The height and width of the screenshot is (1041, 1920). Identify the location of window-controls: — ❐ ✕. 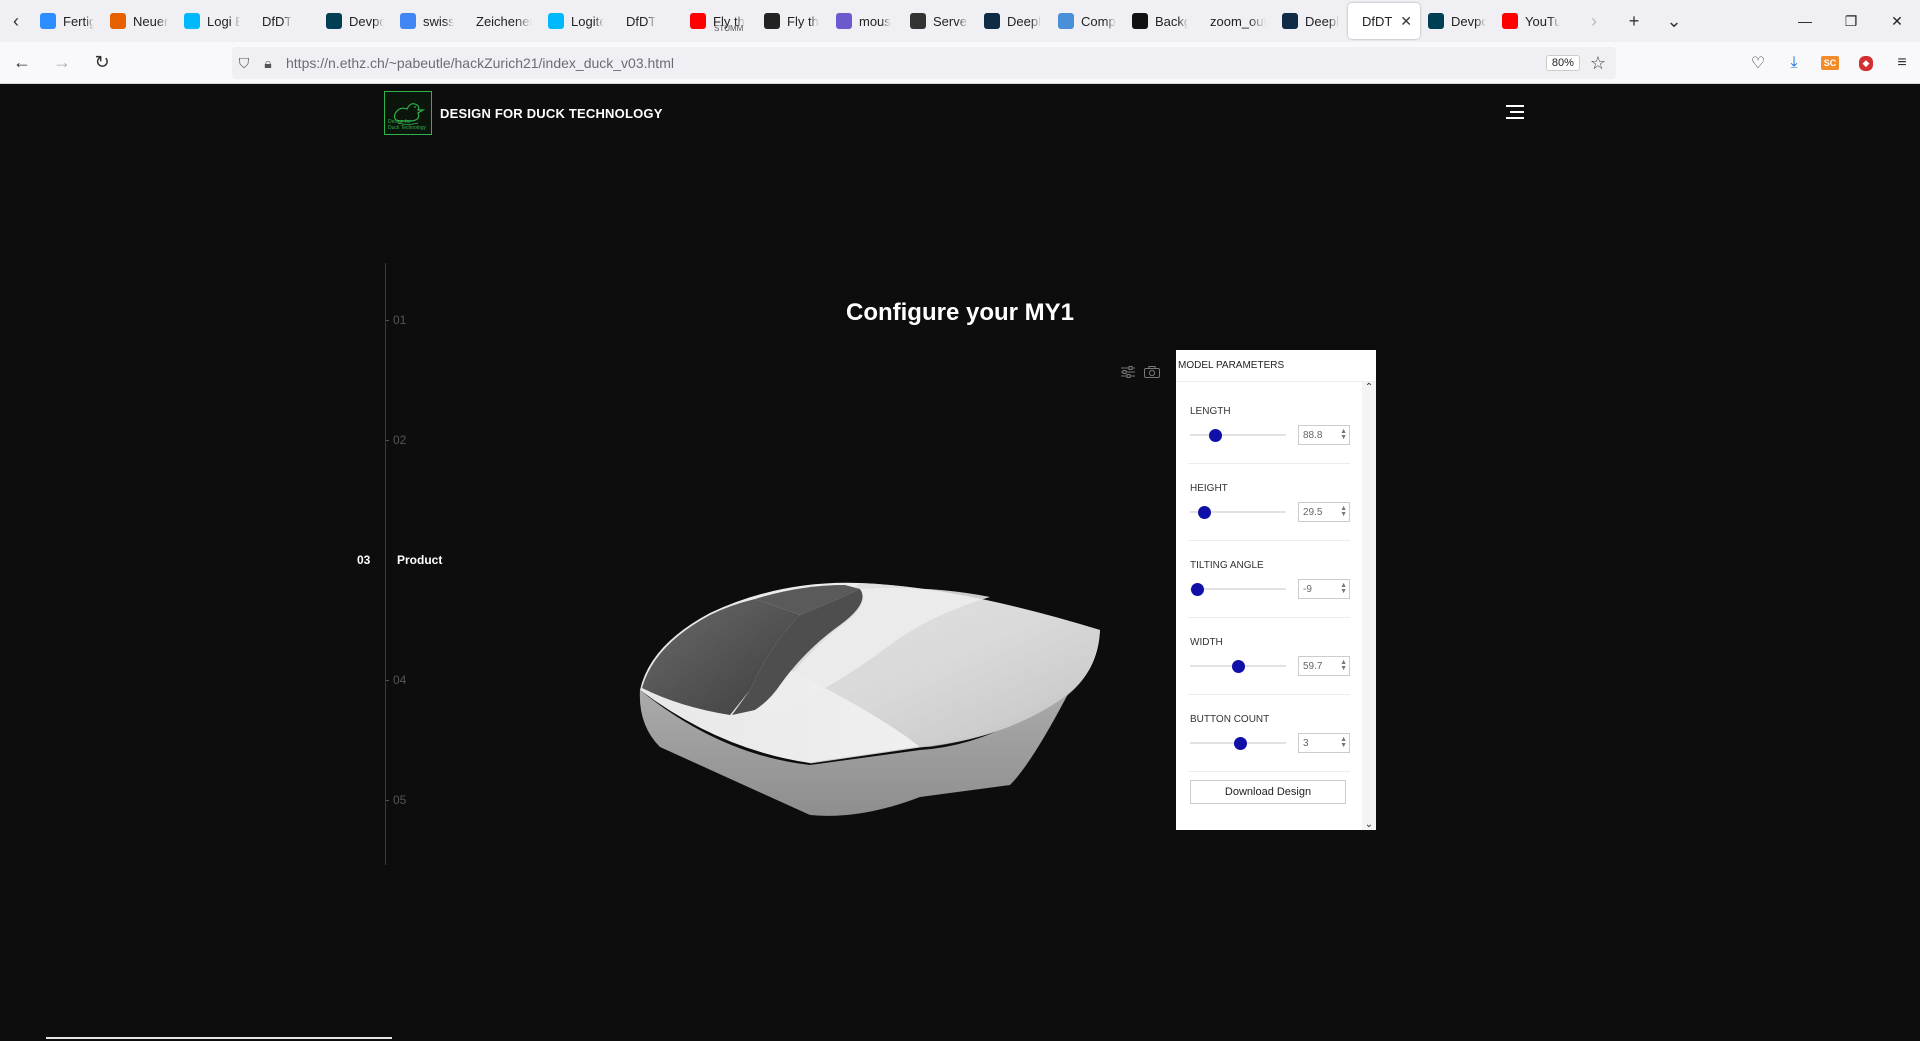
(1851, 21).